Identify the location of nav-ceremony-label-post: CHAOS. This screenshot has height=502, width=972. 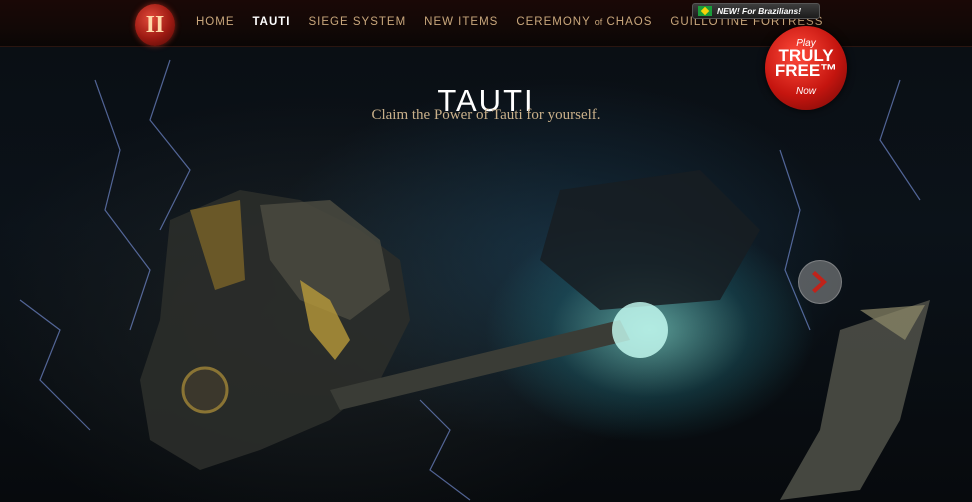
(629, 22).